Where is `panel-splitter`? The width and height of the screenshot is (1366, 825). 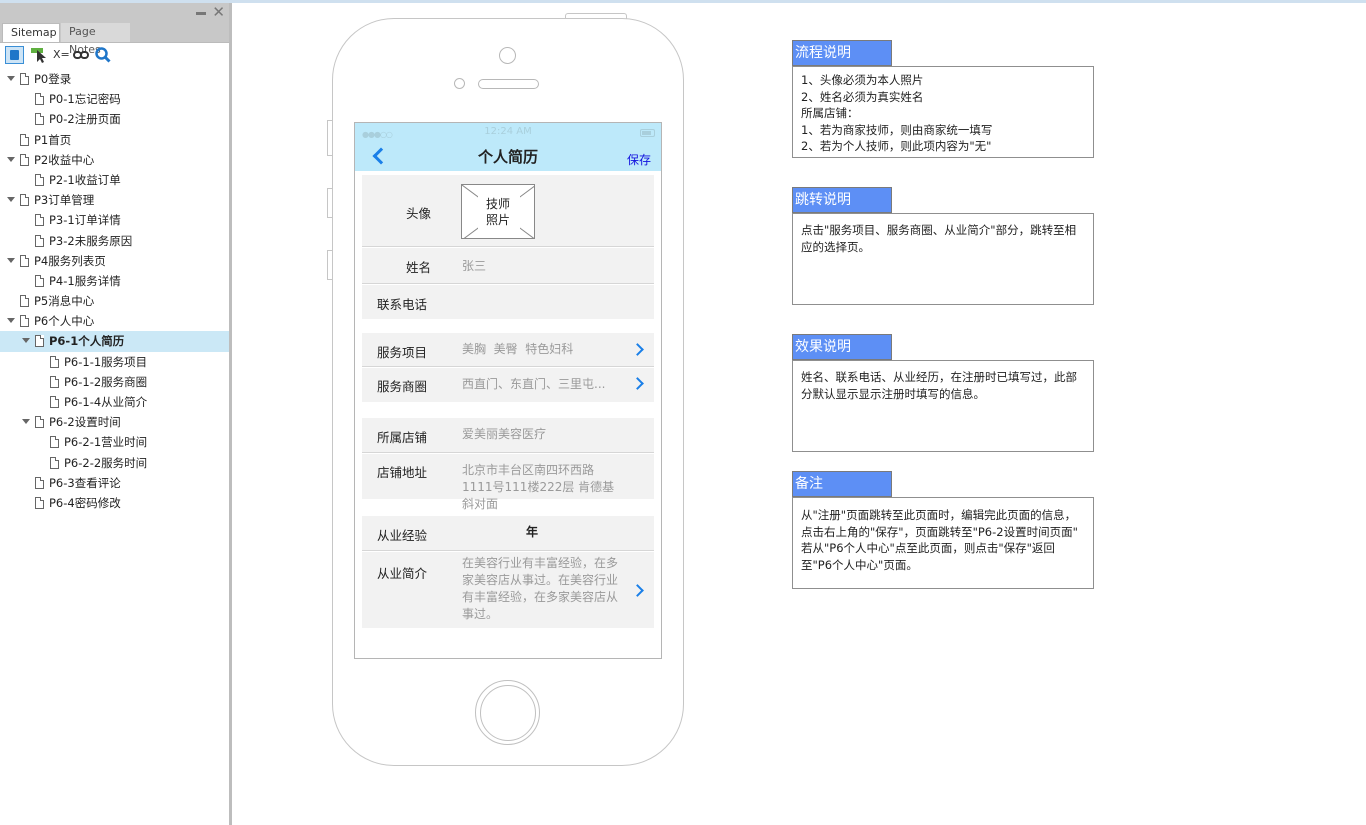 panel-splitter is located at coordinates (230, 414).